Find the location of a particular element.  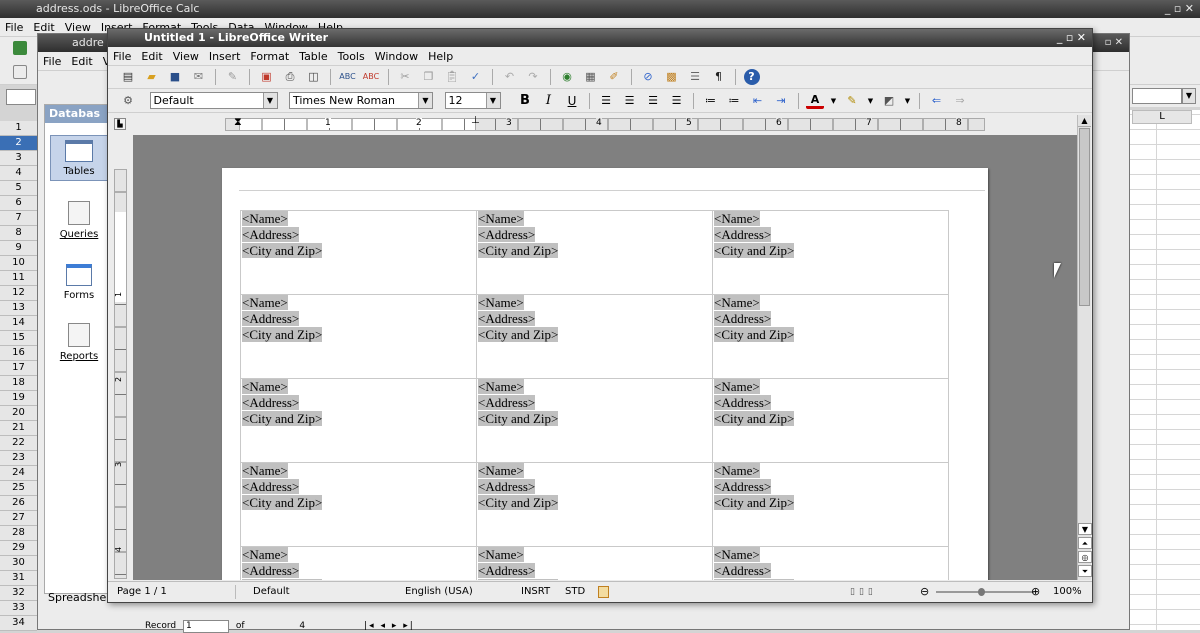

base-item-forms: Forms is located at coordinates (79, 283).